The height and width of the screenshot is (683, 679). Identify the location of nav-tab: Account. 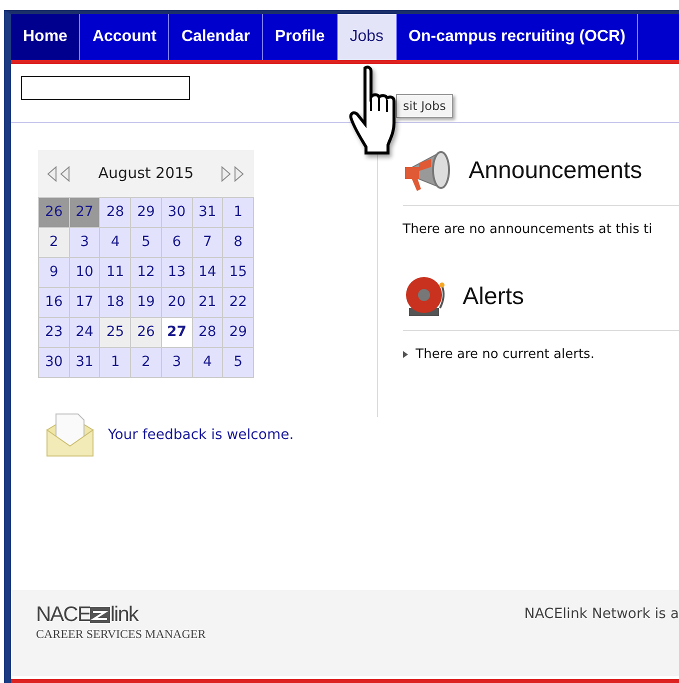
(125, 37).